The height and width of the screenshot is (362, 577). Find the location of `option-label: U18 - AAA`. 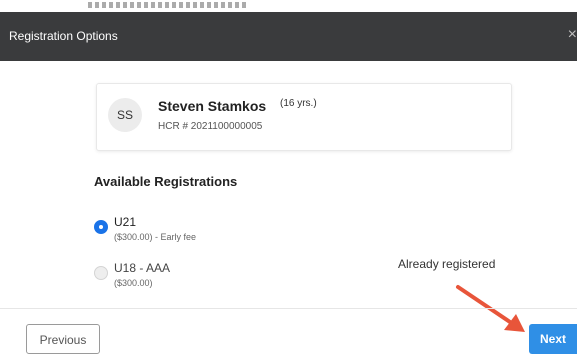

option-label: U18 - AAA is located at coordinates (142, 268).